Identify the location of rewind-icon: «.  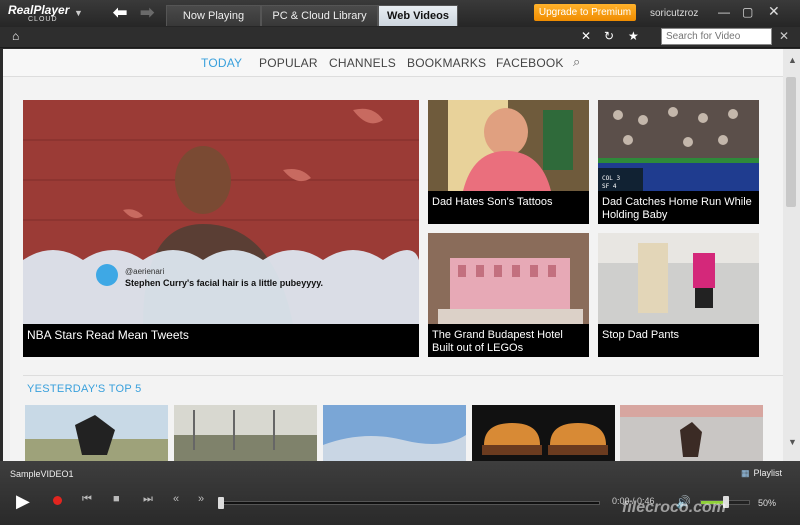
(176, 499).